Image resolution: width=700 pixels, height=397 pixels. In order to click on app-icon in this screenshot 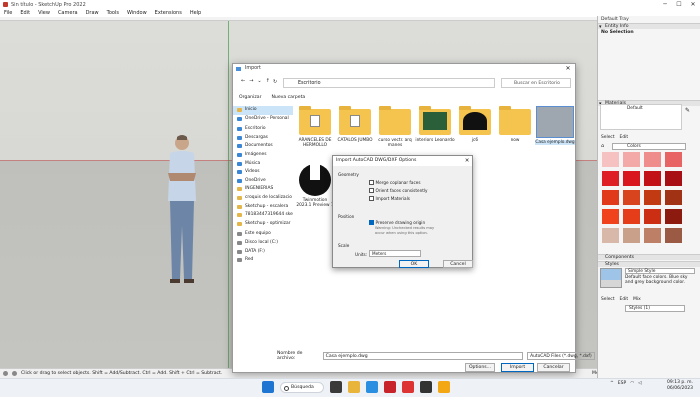, I will do `click(426, 387)`.